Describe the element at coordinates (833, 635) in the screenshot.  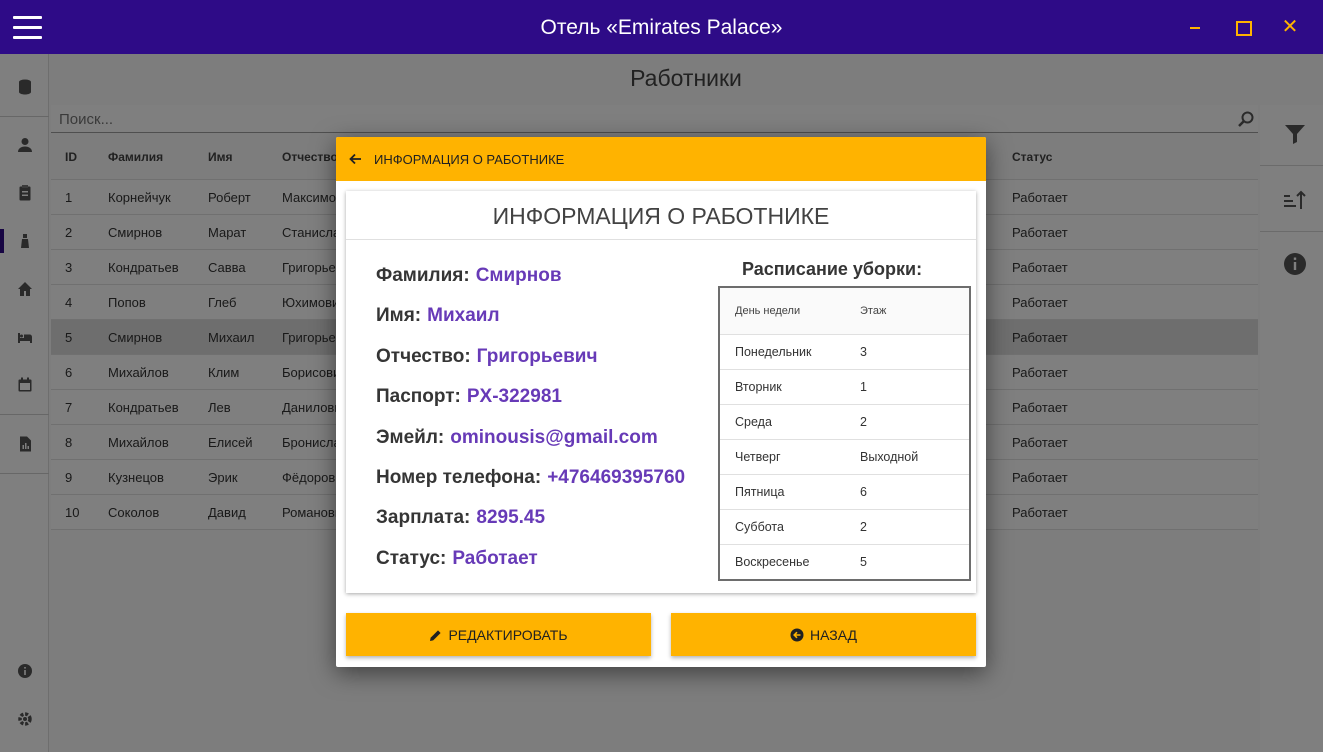
I see `back-button-label: НАЗАД` at that location.